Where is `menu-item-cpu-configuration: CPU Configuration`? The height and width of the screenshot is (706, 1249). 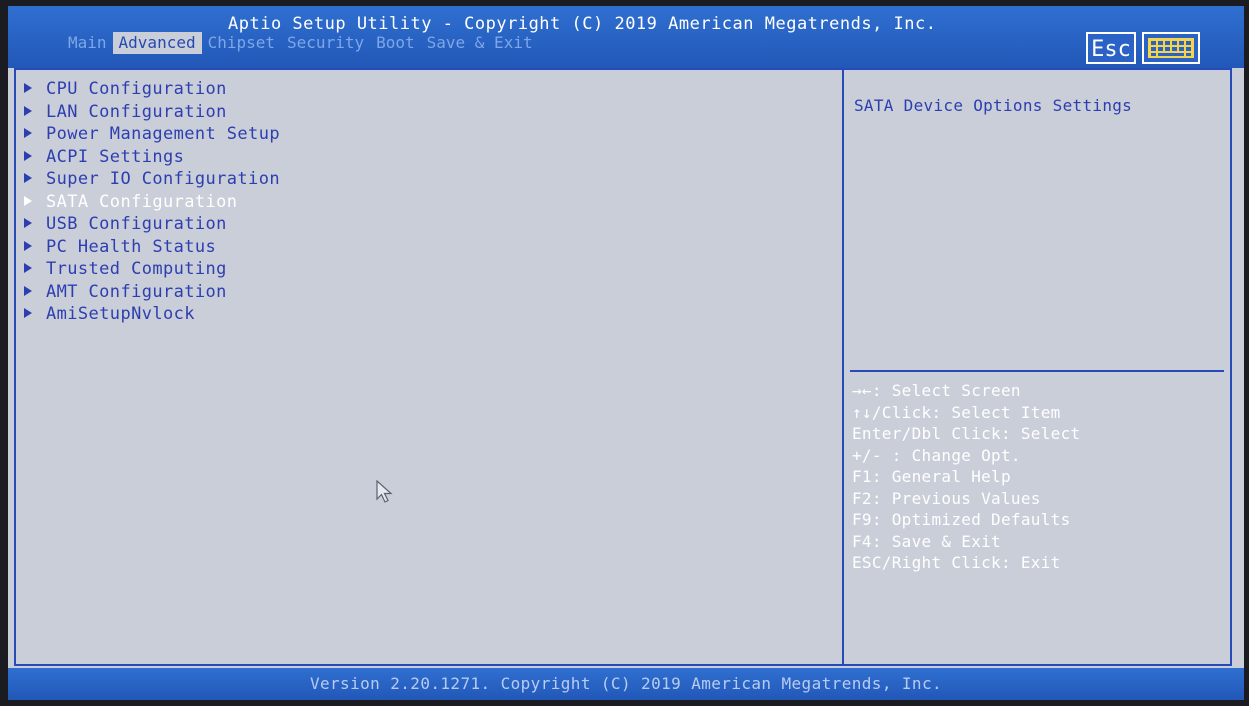
menu-item-cpu-configuration: CPU Configuration is located at coordinates (152, 89).